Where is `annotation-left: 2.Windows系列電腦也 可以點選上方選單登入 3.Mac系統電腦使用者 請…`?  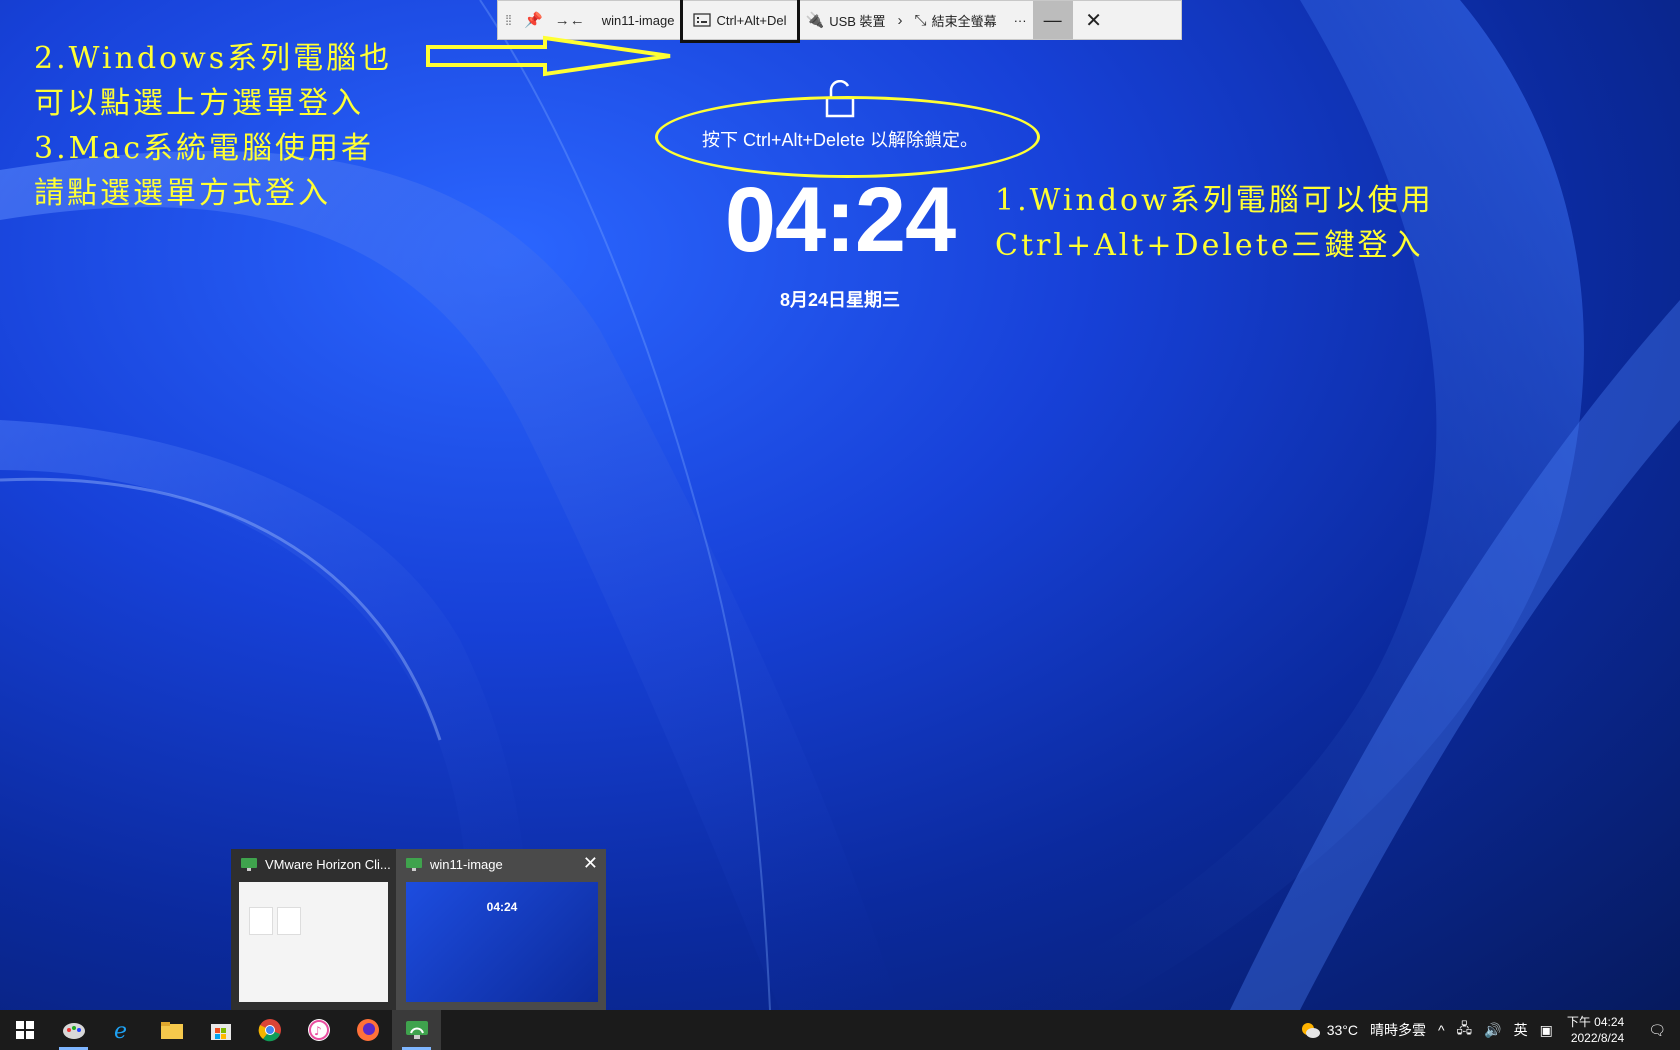 annotation-left: 2.Windows系列電腦也 可以點選上方選單登入 3.Mac系統電腦使用者 請… is located at coordinates (213, 126).